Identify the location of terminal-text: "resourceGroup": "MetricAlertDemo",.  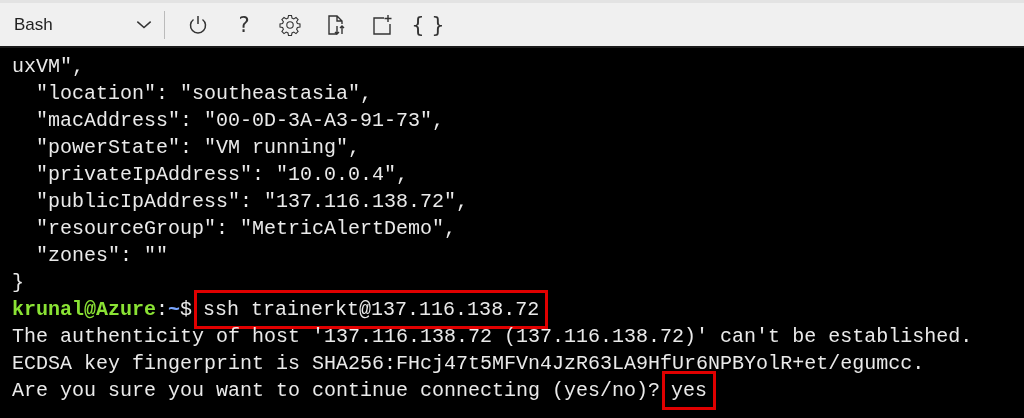
(246, 228).